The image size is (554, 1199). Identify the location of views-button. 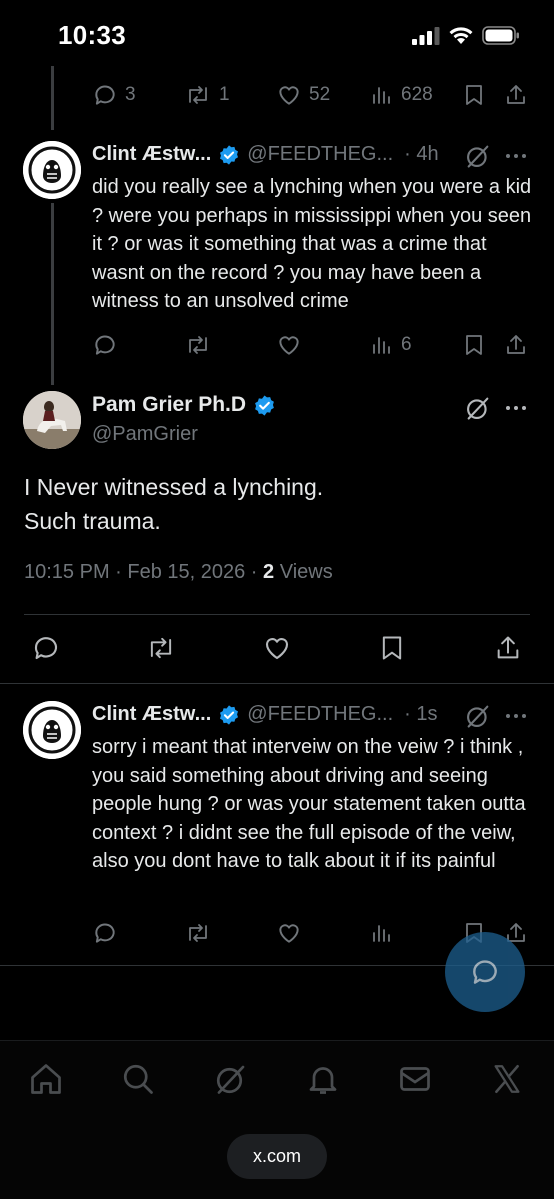
(382, 933).